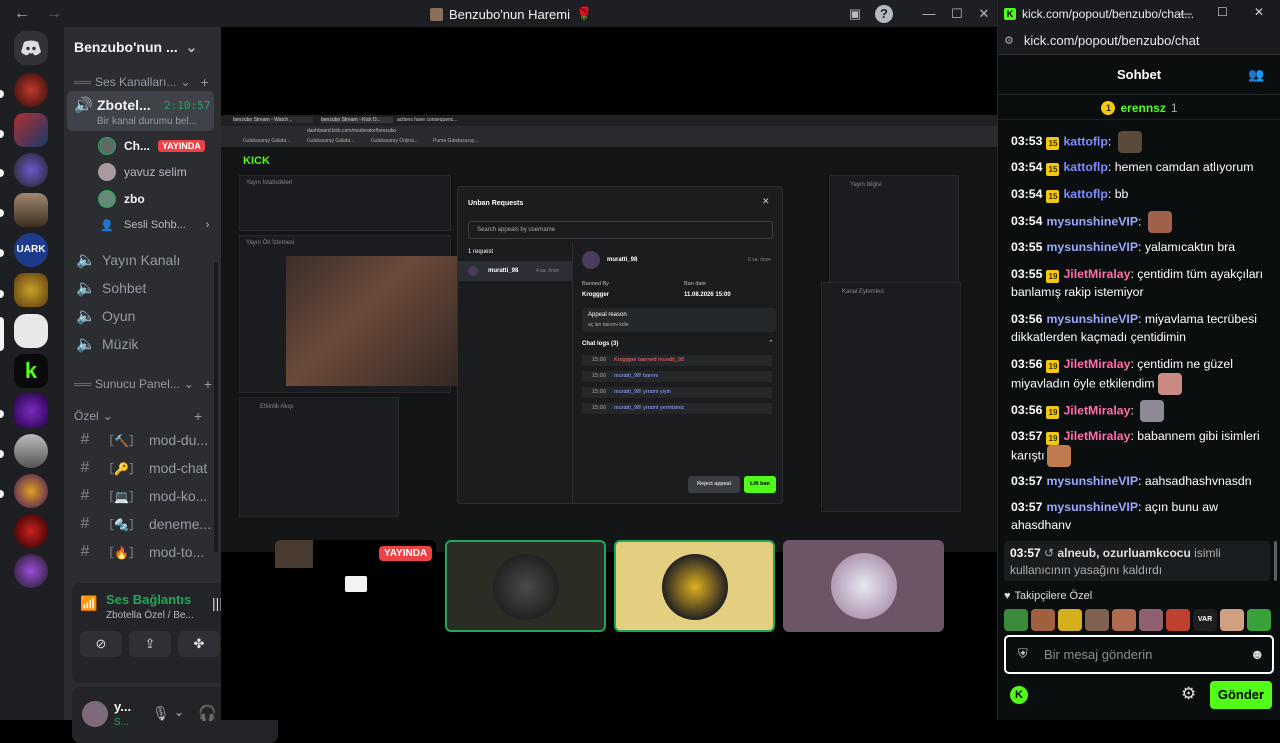  Describe the element at coordinates (142, 172) in the screenshot. I see `voice-user-2: yavuz selim` at that location.